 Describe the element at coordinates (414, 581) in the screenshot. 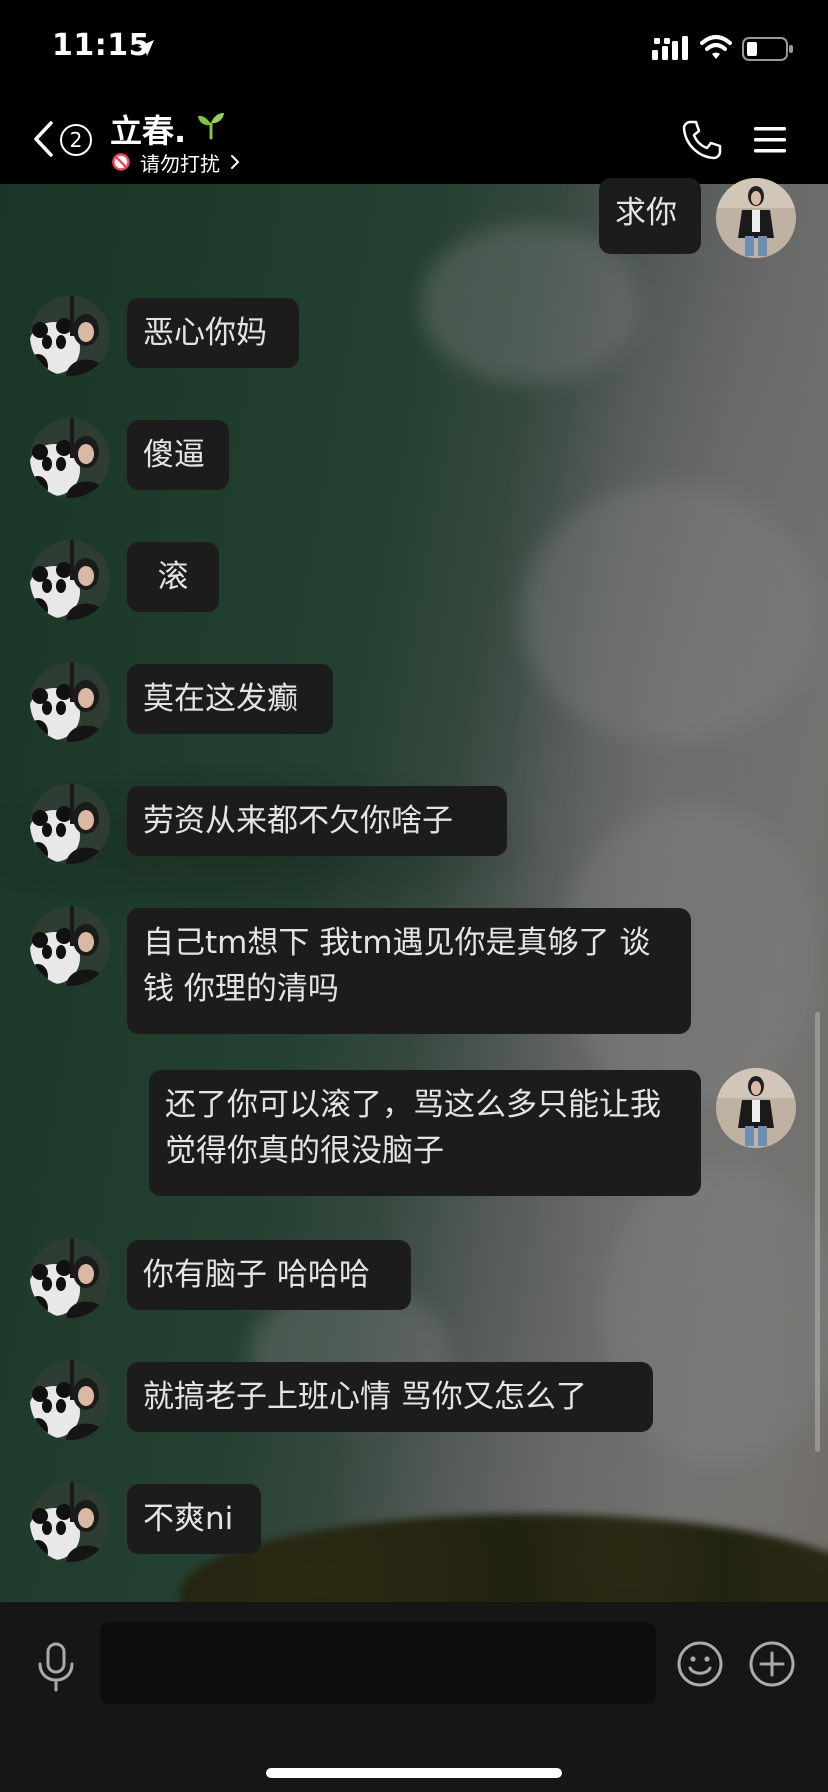

I see `message-row: 滚` at that location.